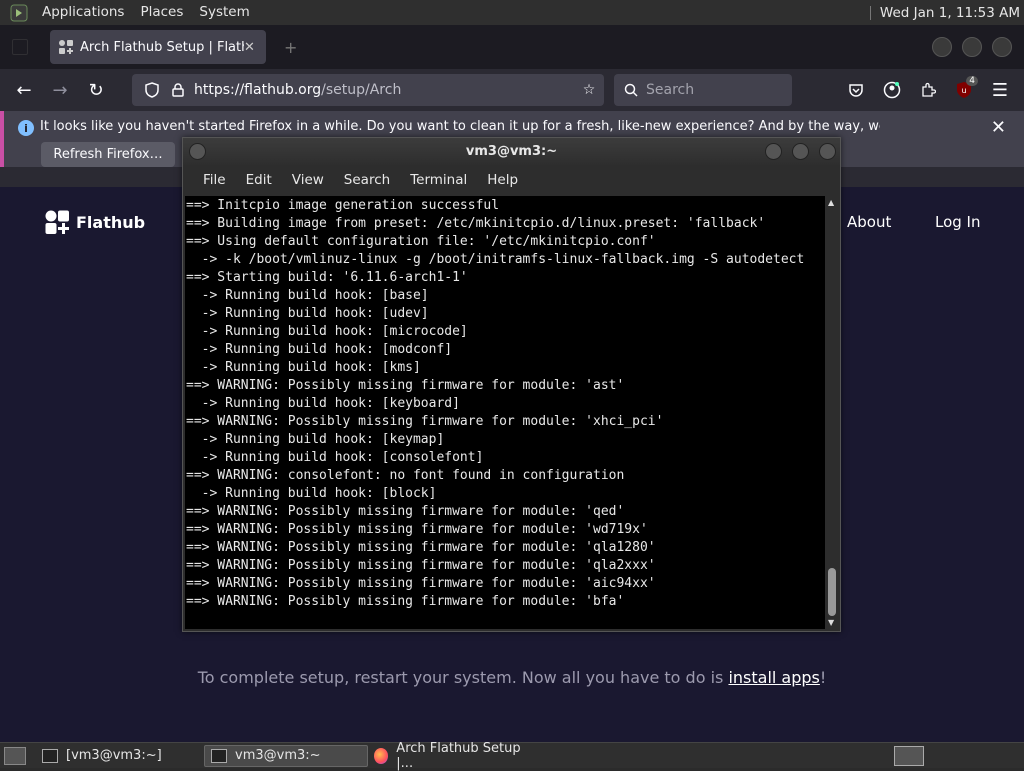 The image size is (1024, 771). What do you see at coordinates (832, 592) in the screenshot?
I see `scrollbar-thumb` at bounding box center [832, 592].